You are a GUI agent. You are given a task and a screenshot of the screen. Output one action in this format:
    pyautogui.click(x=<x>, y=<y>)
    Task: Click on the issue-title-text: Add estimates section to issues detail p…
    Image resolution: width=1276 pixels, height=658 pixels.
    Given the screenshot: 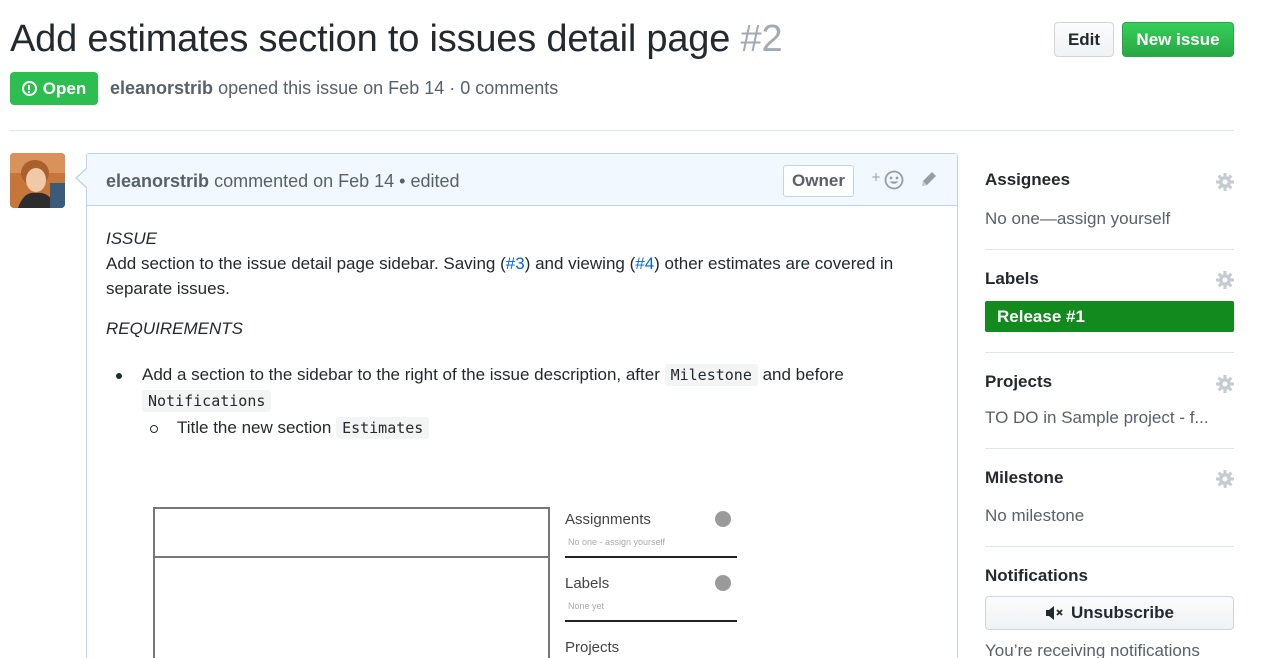 What is the action you would take?
    pyautogui.click(x=370, y=39)
    